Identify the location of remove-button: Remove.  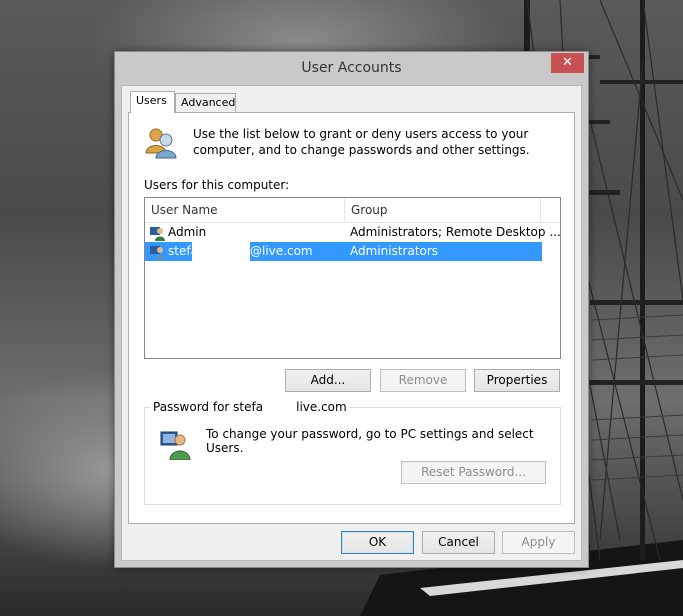
(423, 380).